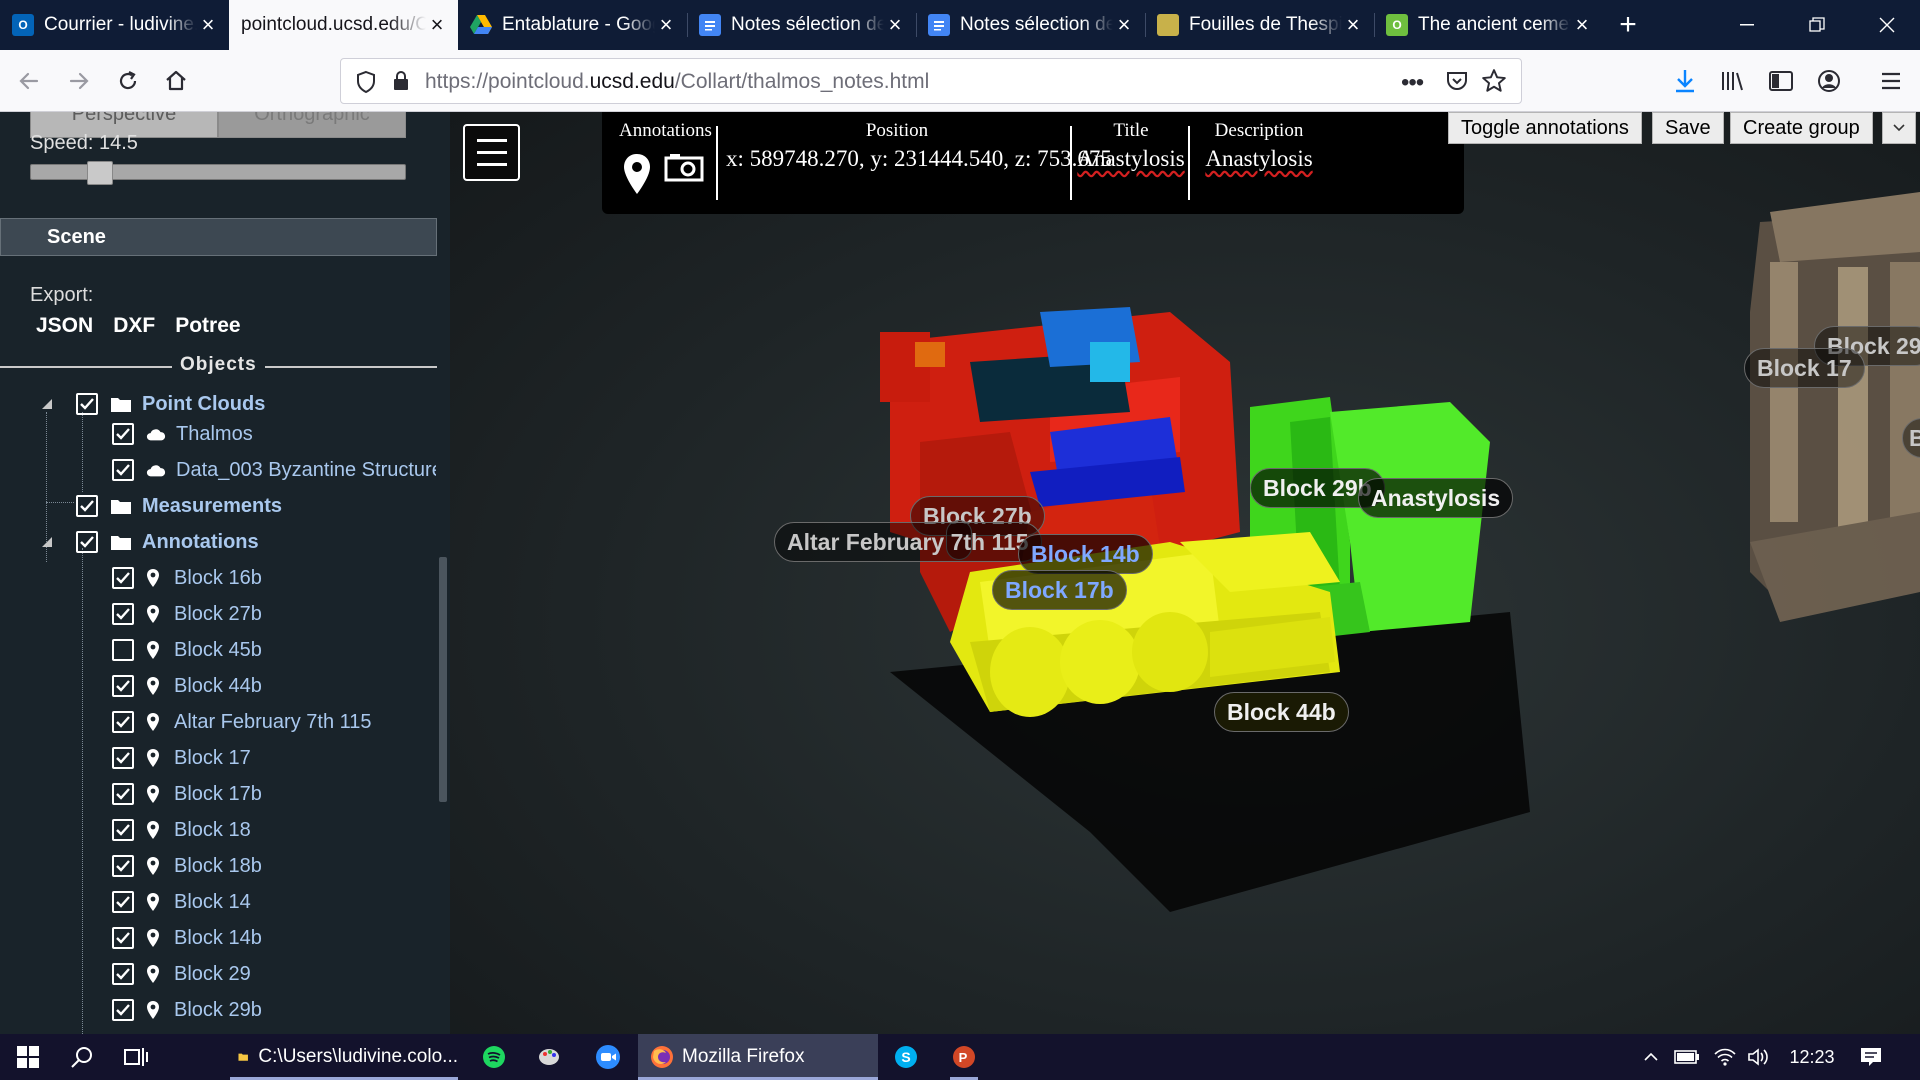 The image size is (1920, 1080). Describe the element at coordinates (572, 25) in the screenshot. I see `tab-google-drive: Entablature - Google Drive ×` at that location.